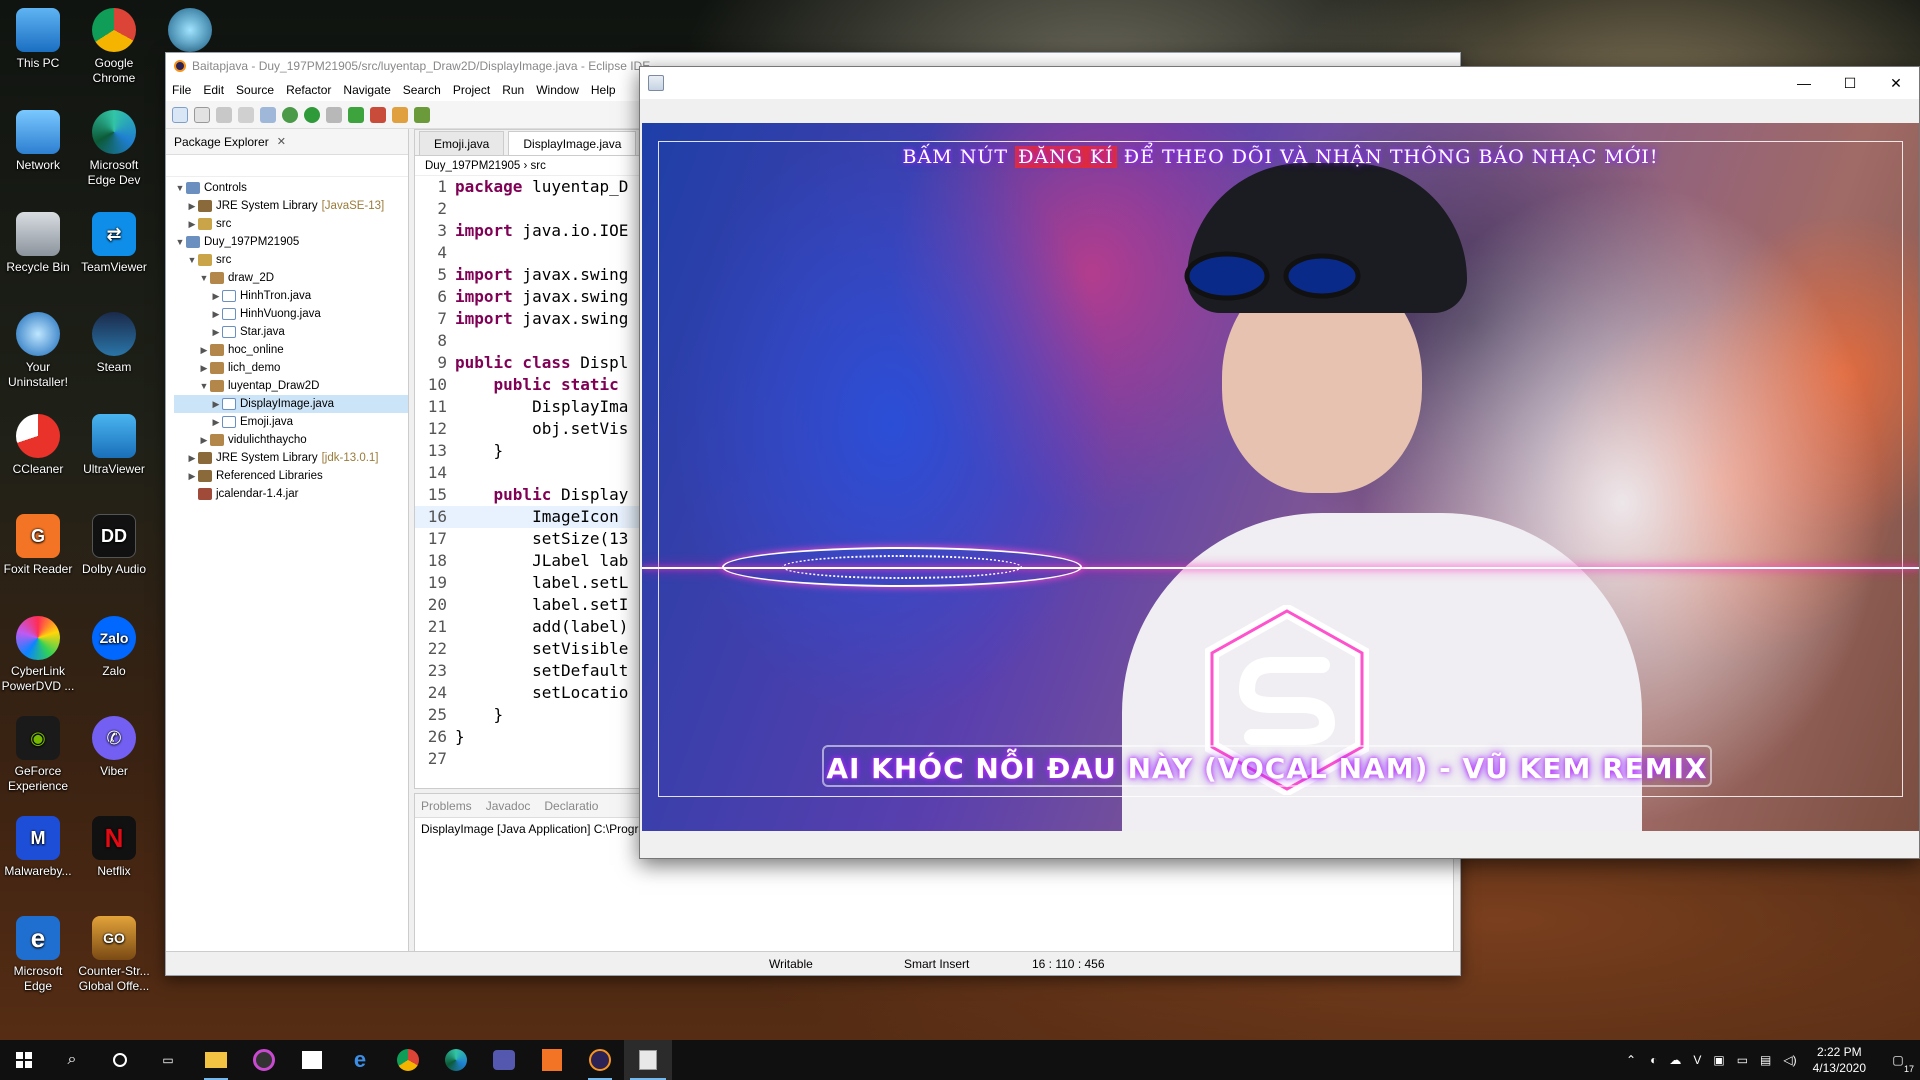 This screenshot has width=1920, height=1080. Describe the element at coordinates (213, 90) in the screenshot. I see `menu-edit: Edit` at that location.